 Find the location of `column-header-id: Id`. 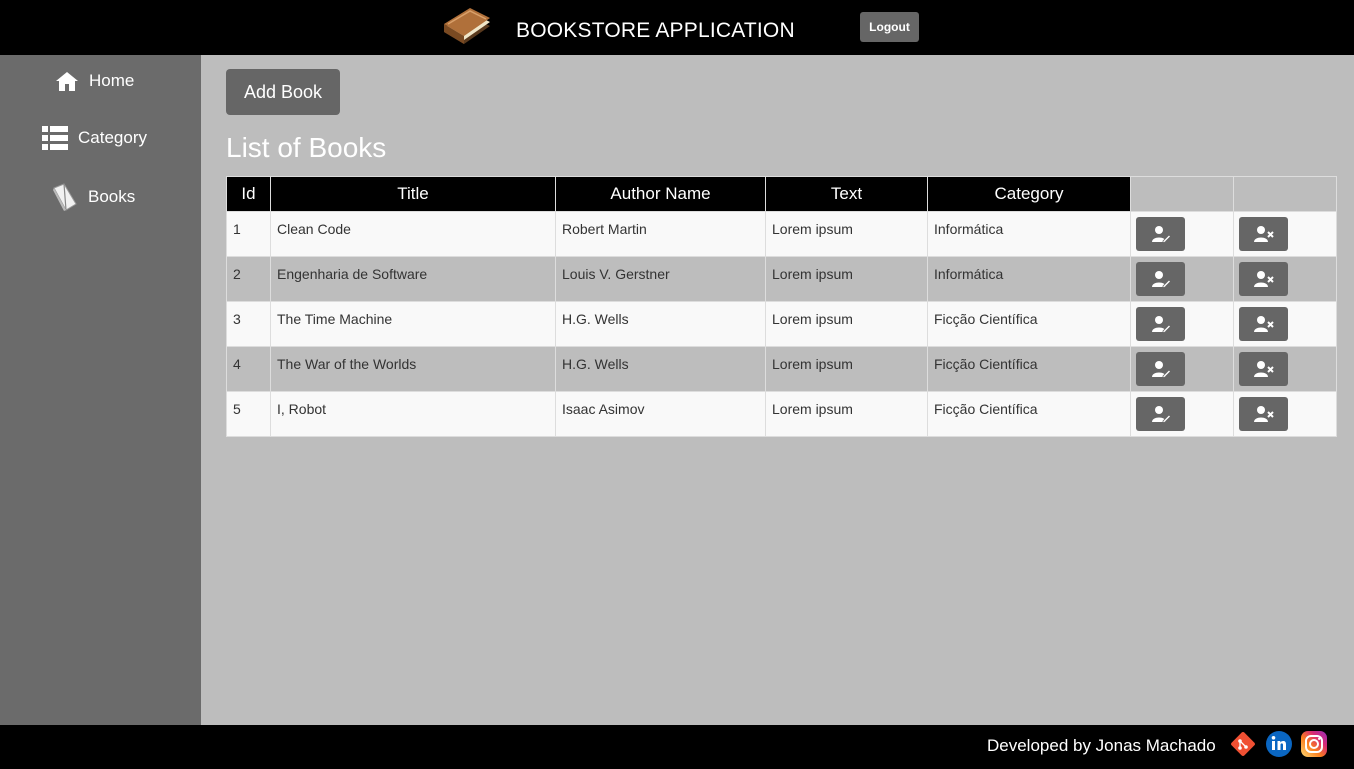

column-header-id: Id is located at coordinates (248, 194).